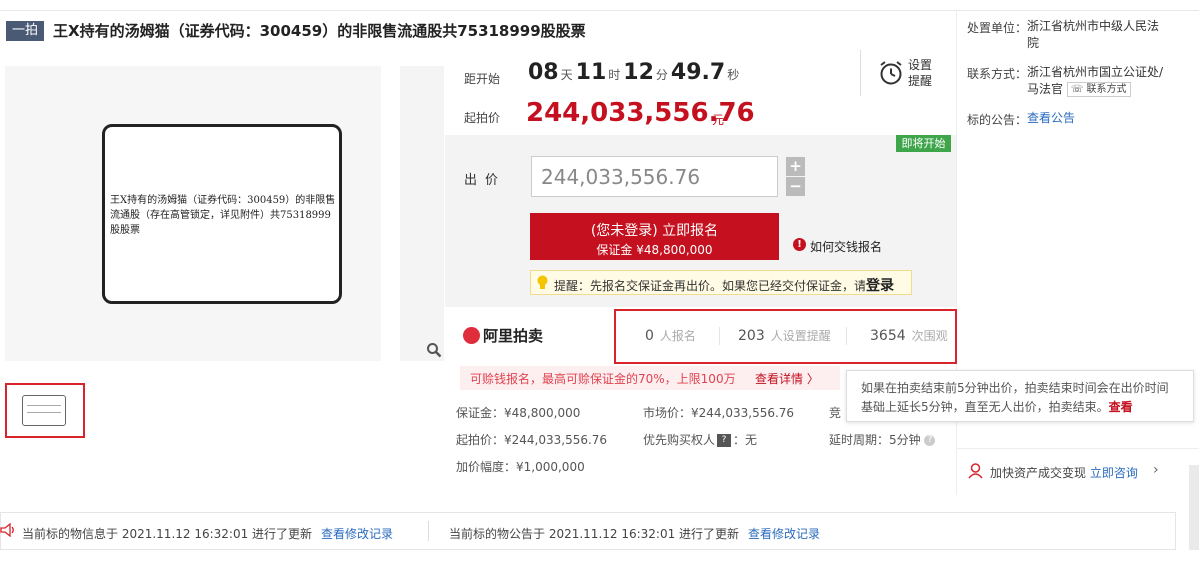 This screenshot has width=1199, height=563. What do you see at coordinates (930, 440) in the screenshot?
I see `question-icon: ?` at bounding box center [930, 440].